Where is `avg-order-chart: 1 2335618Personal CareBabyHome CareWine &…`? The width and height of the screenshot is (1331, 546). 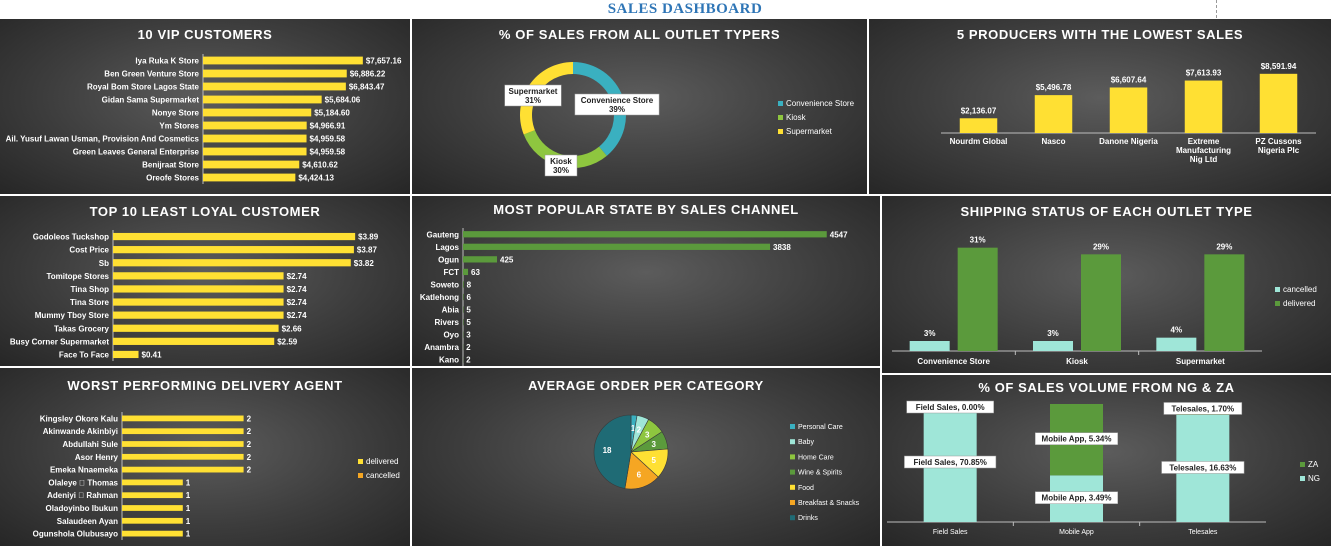 avg-order-chart: 1 2335618Personal CareBabyHome CareWine &… is located at coordinates (726, 468).